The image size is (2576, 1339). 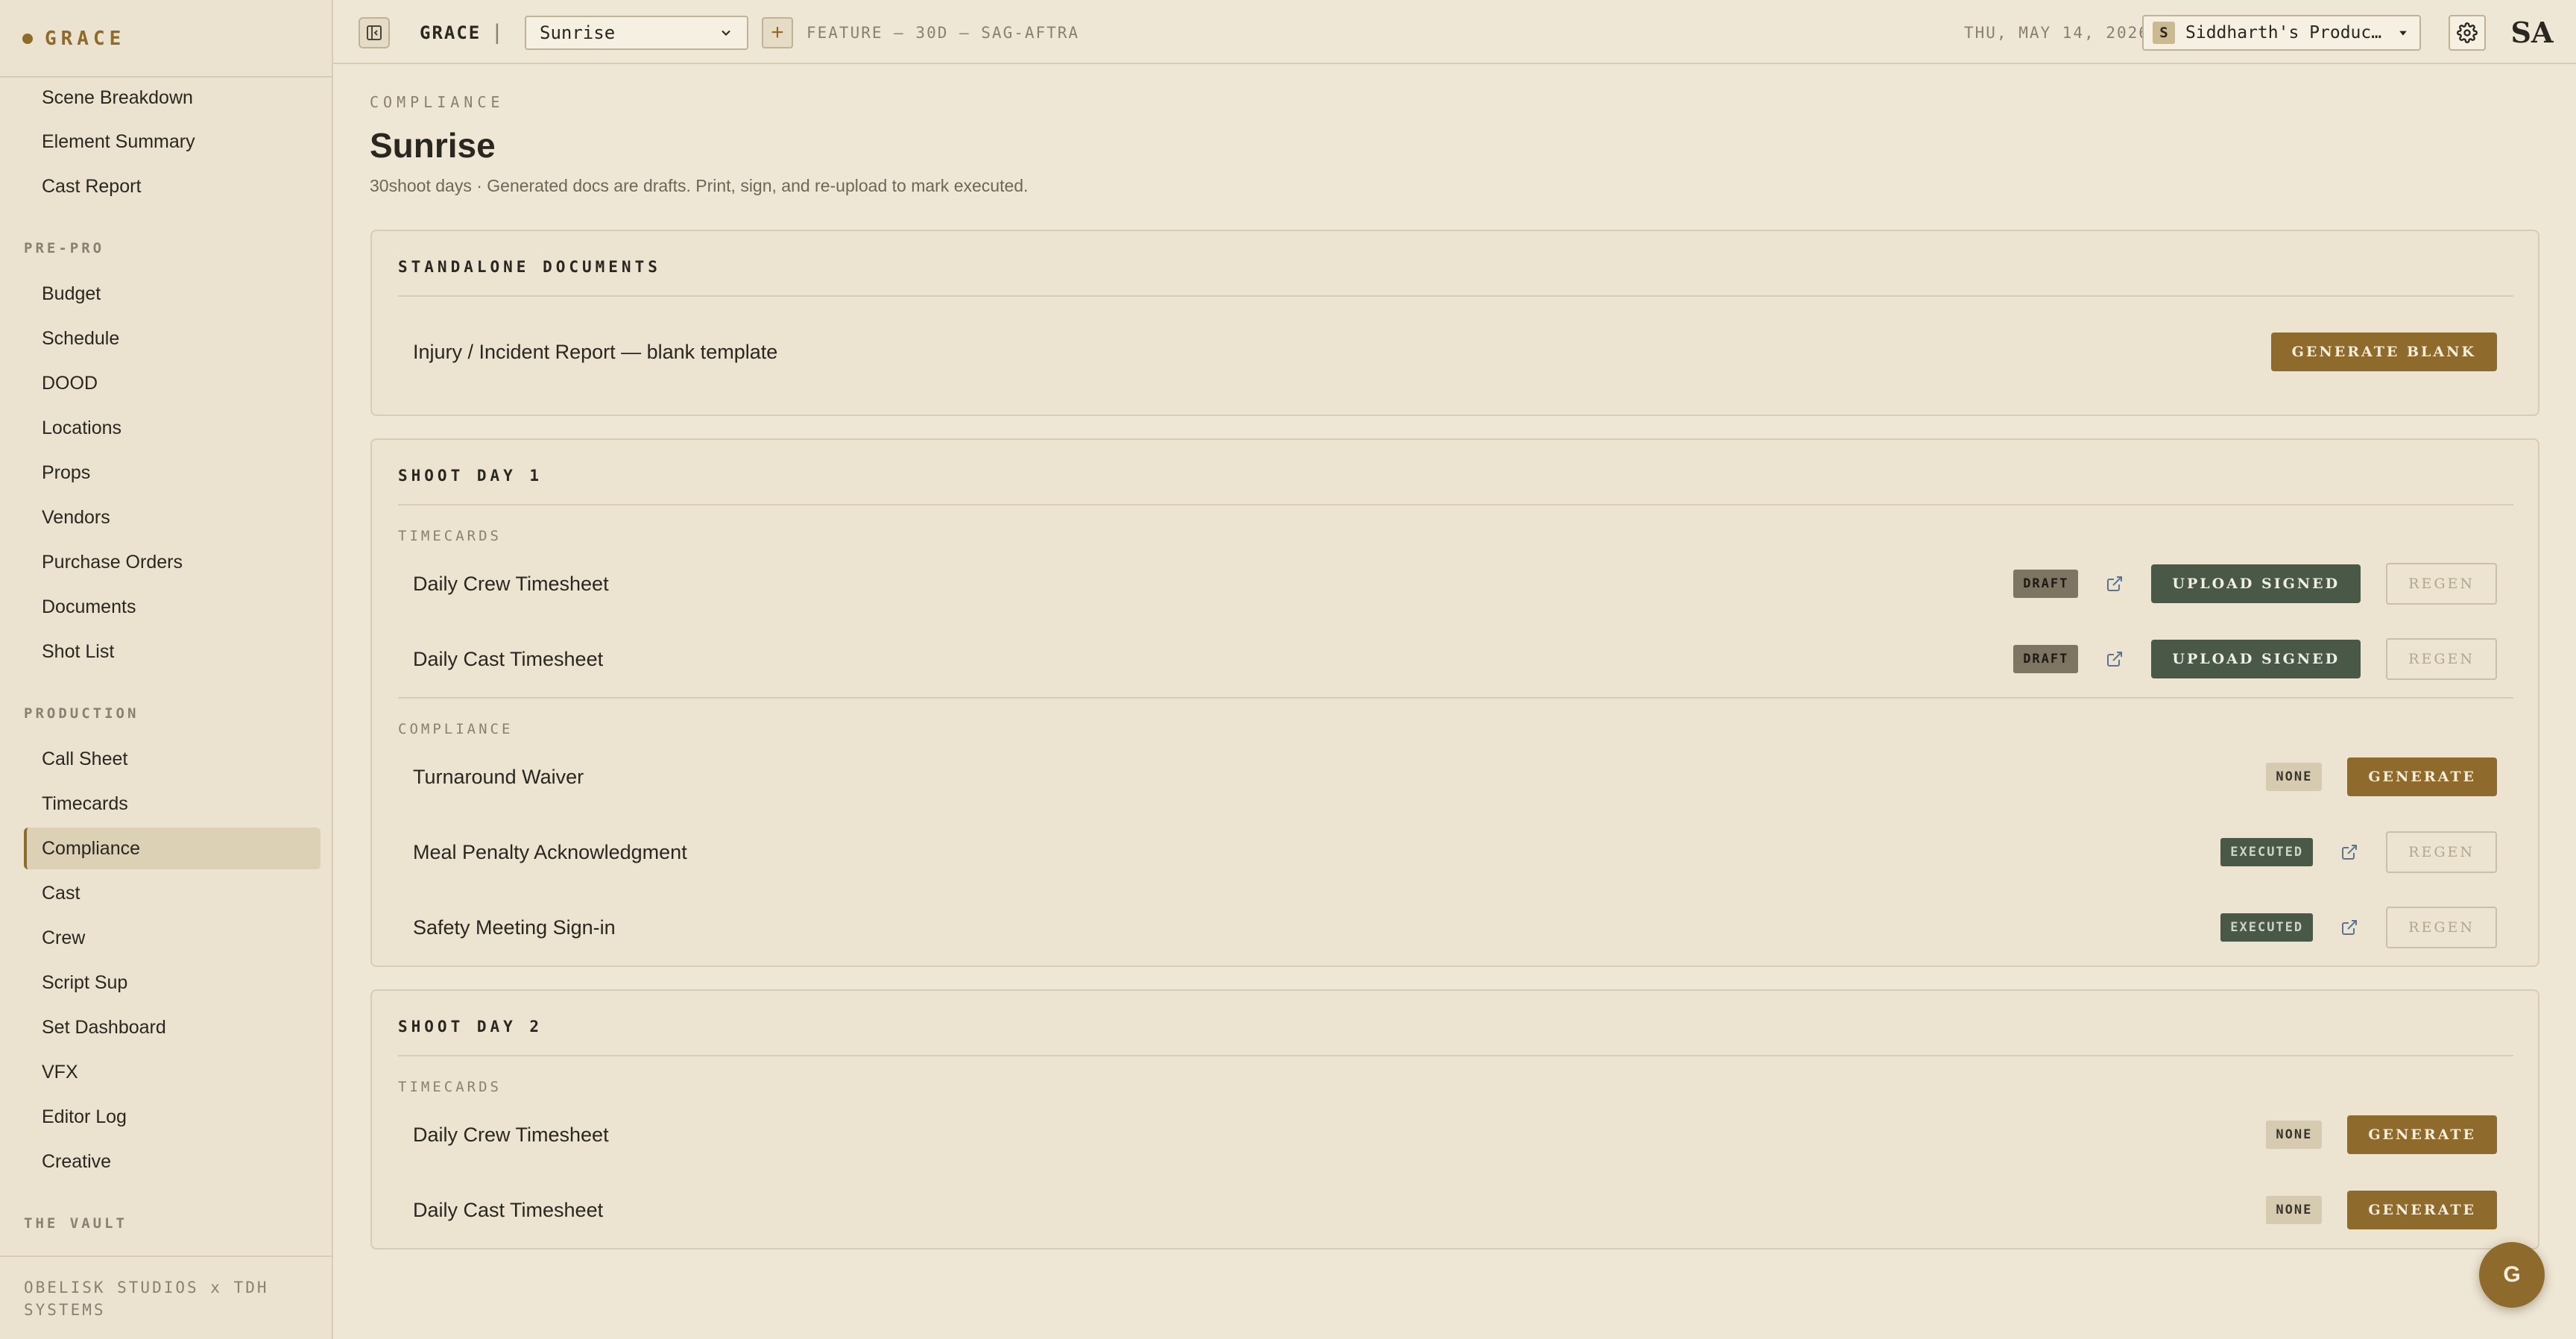 What do you see at coordinates (172, 142) in the screenshot?
I see `sidebar-item-element-summary: Element Summary` at bounding box center [172, 142].